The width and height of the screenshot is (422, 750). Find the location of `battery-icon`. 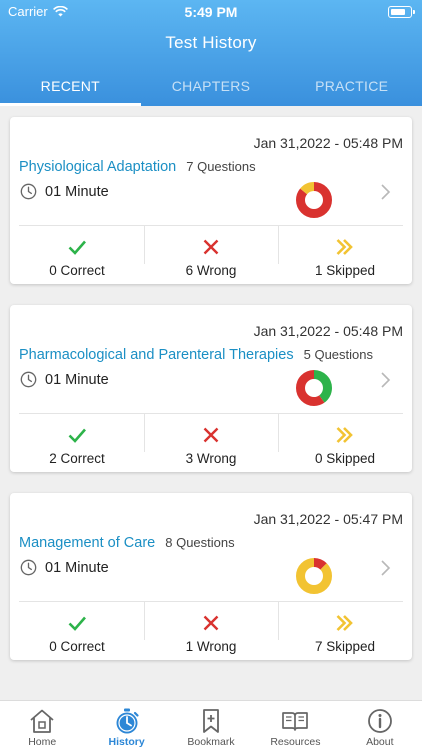

battery-icon is located at coordinates (401, 12).